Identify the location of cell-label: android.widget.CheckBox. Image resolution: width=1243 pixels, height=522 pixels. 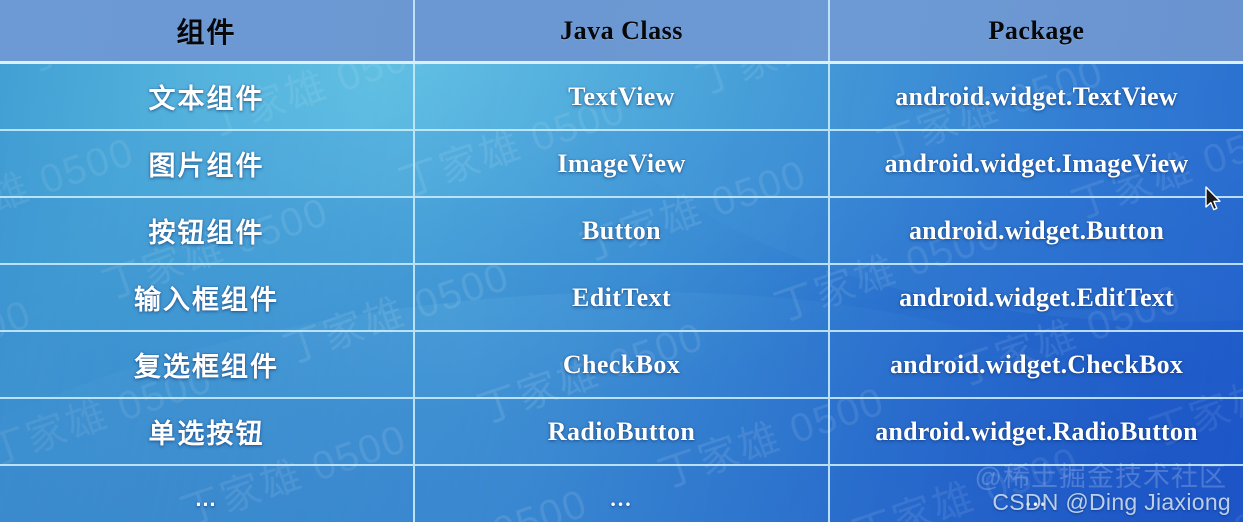
(1036, 364).